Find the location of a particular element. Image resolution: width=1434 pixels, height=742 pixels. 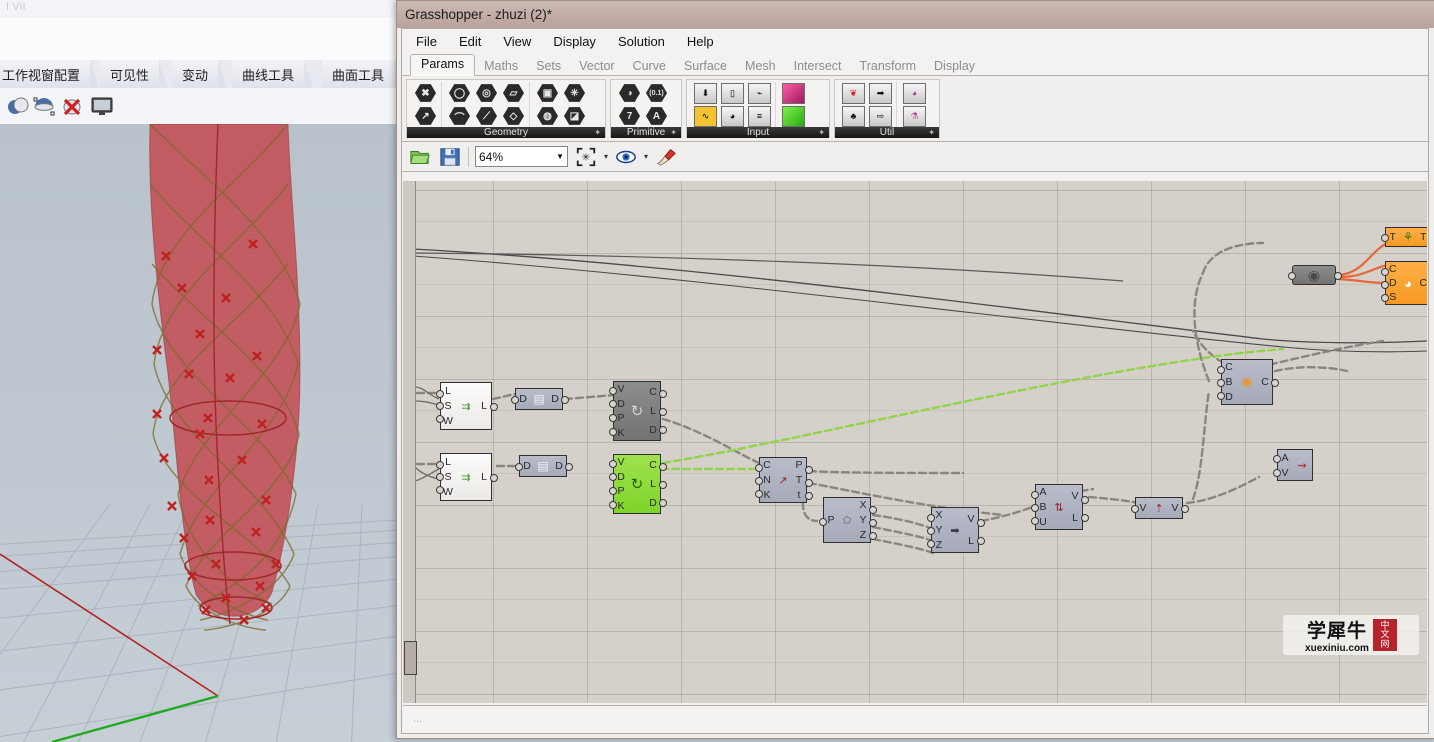

hemisphere-icon is located at coordinates (44, 106).